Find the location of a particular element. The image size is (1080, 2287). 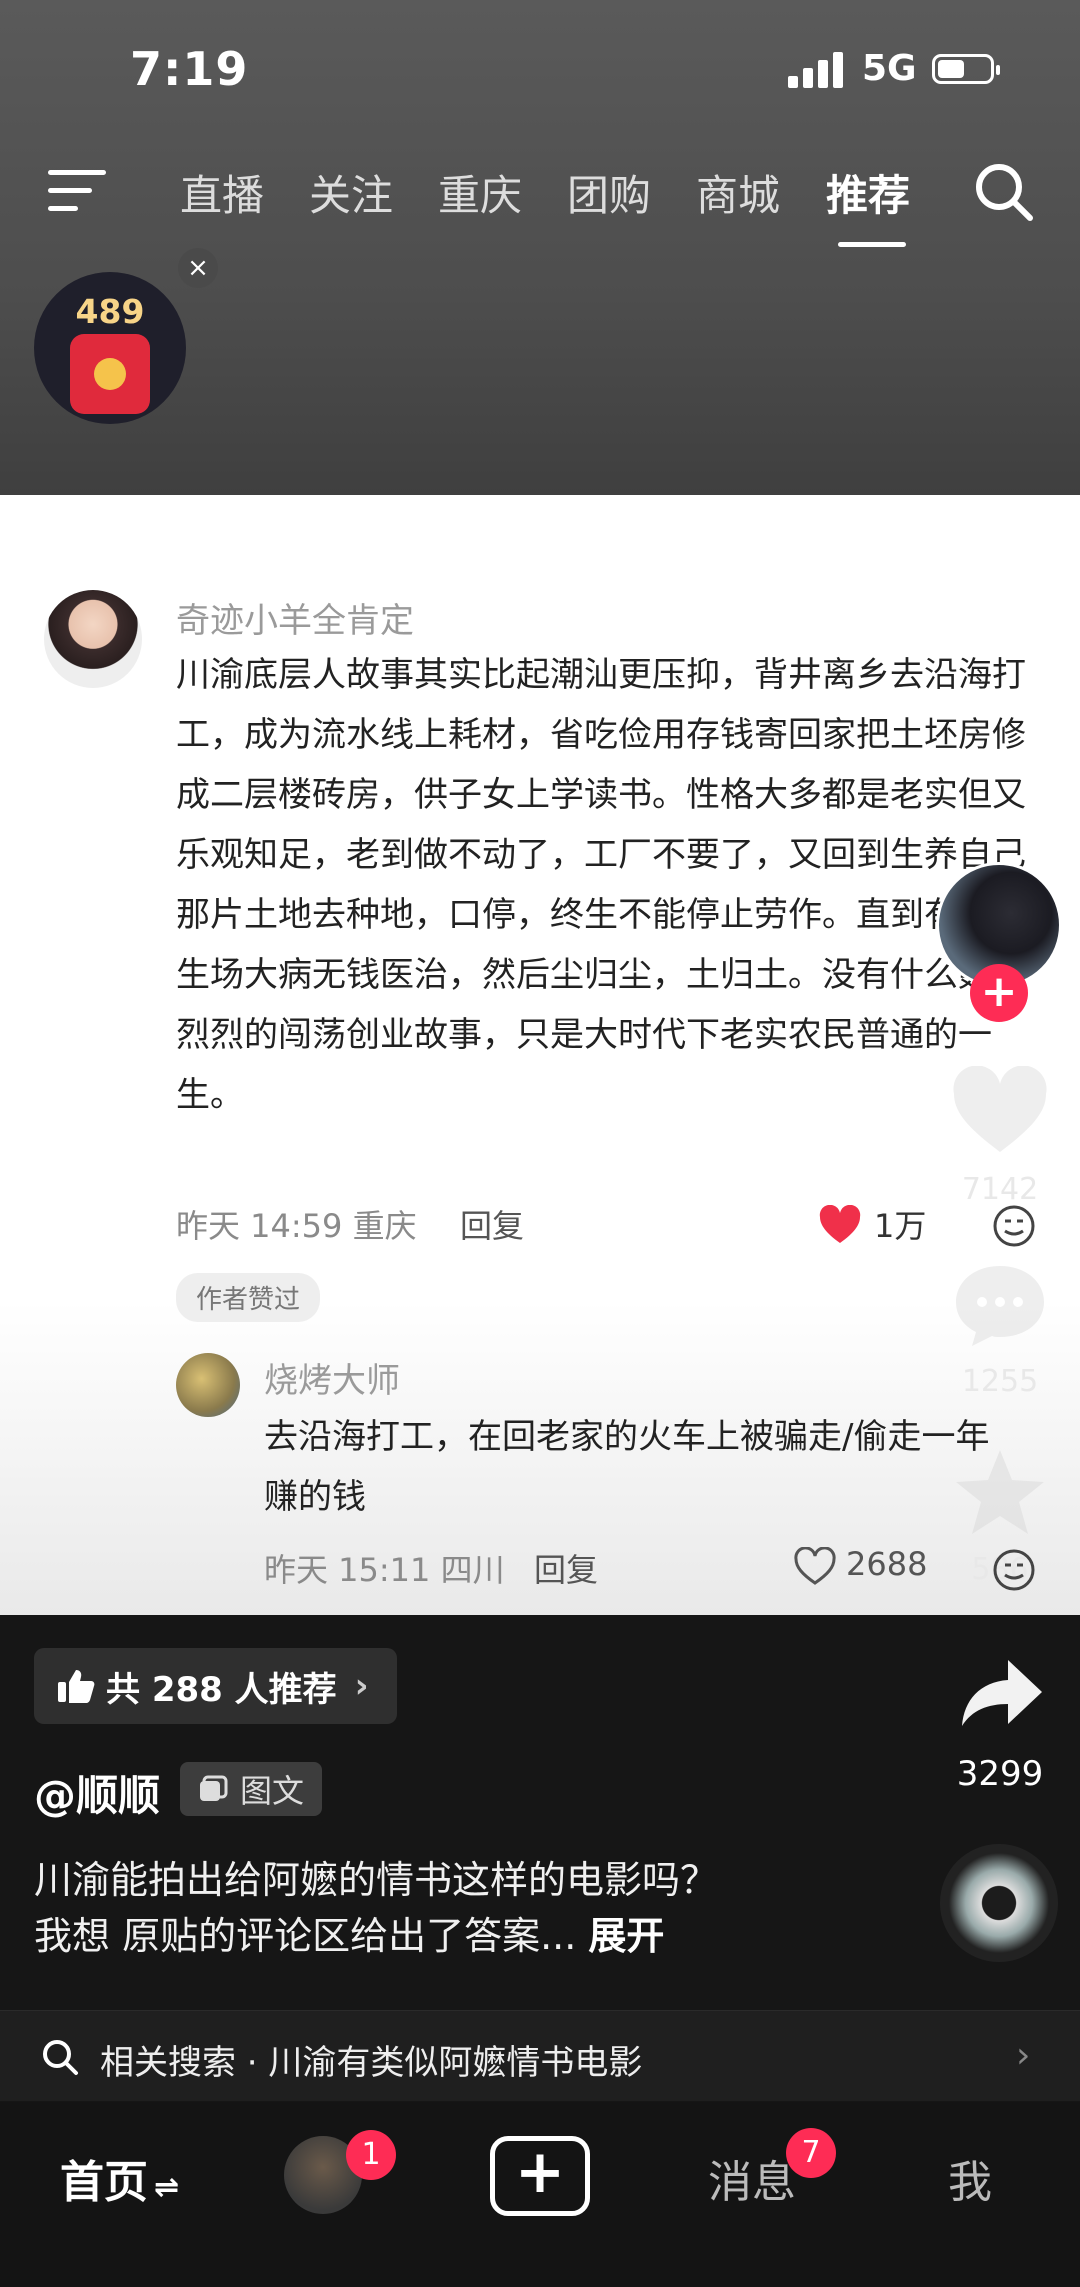

author-liked-badge: 作者赞过 is located at coordinates (248, 1297).